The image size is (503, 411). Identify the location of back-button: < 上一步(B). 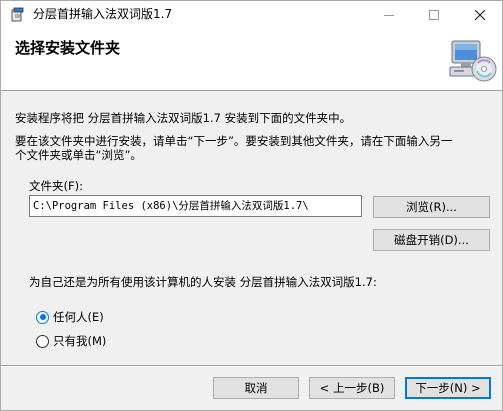
(352, 388).